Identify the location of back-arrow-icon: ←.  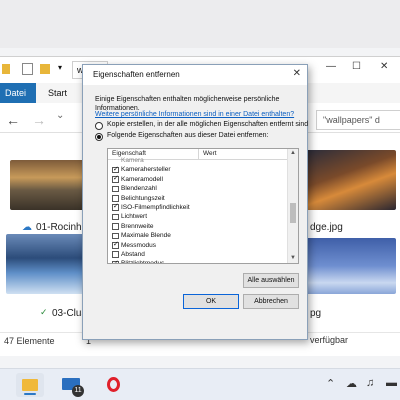
(13, 120).